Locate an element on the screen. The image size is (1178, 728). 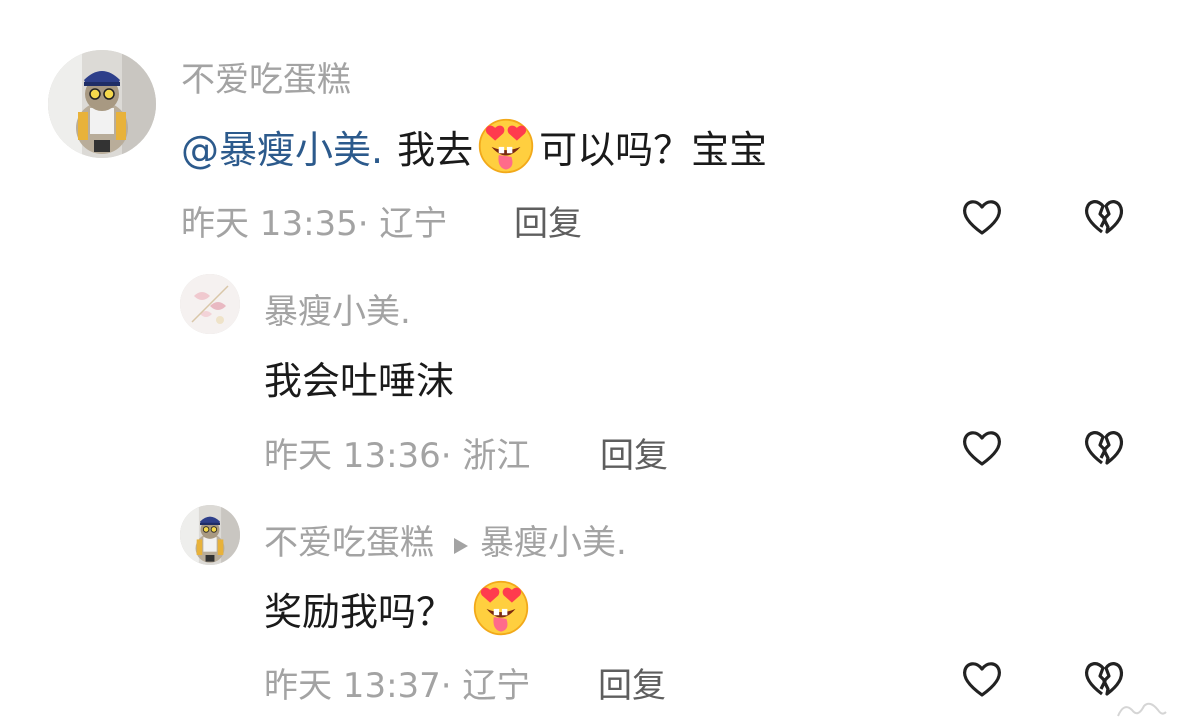
comment-meta: 昨天 13:37· 辽宁 is located at coordinates (397, 682).